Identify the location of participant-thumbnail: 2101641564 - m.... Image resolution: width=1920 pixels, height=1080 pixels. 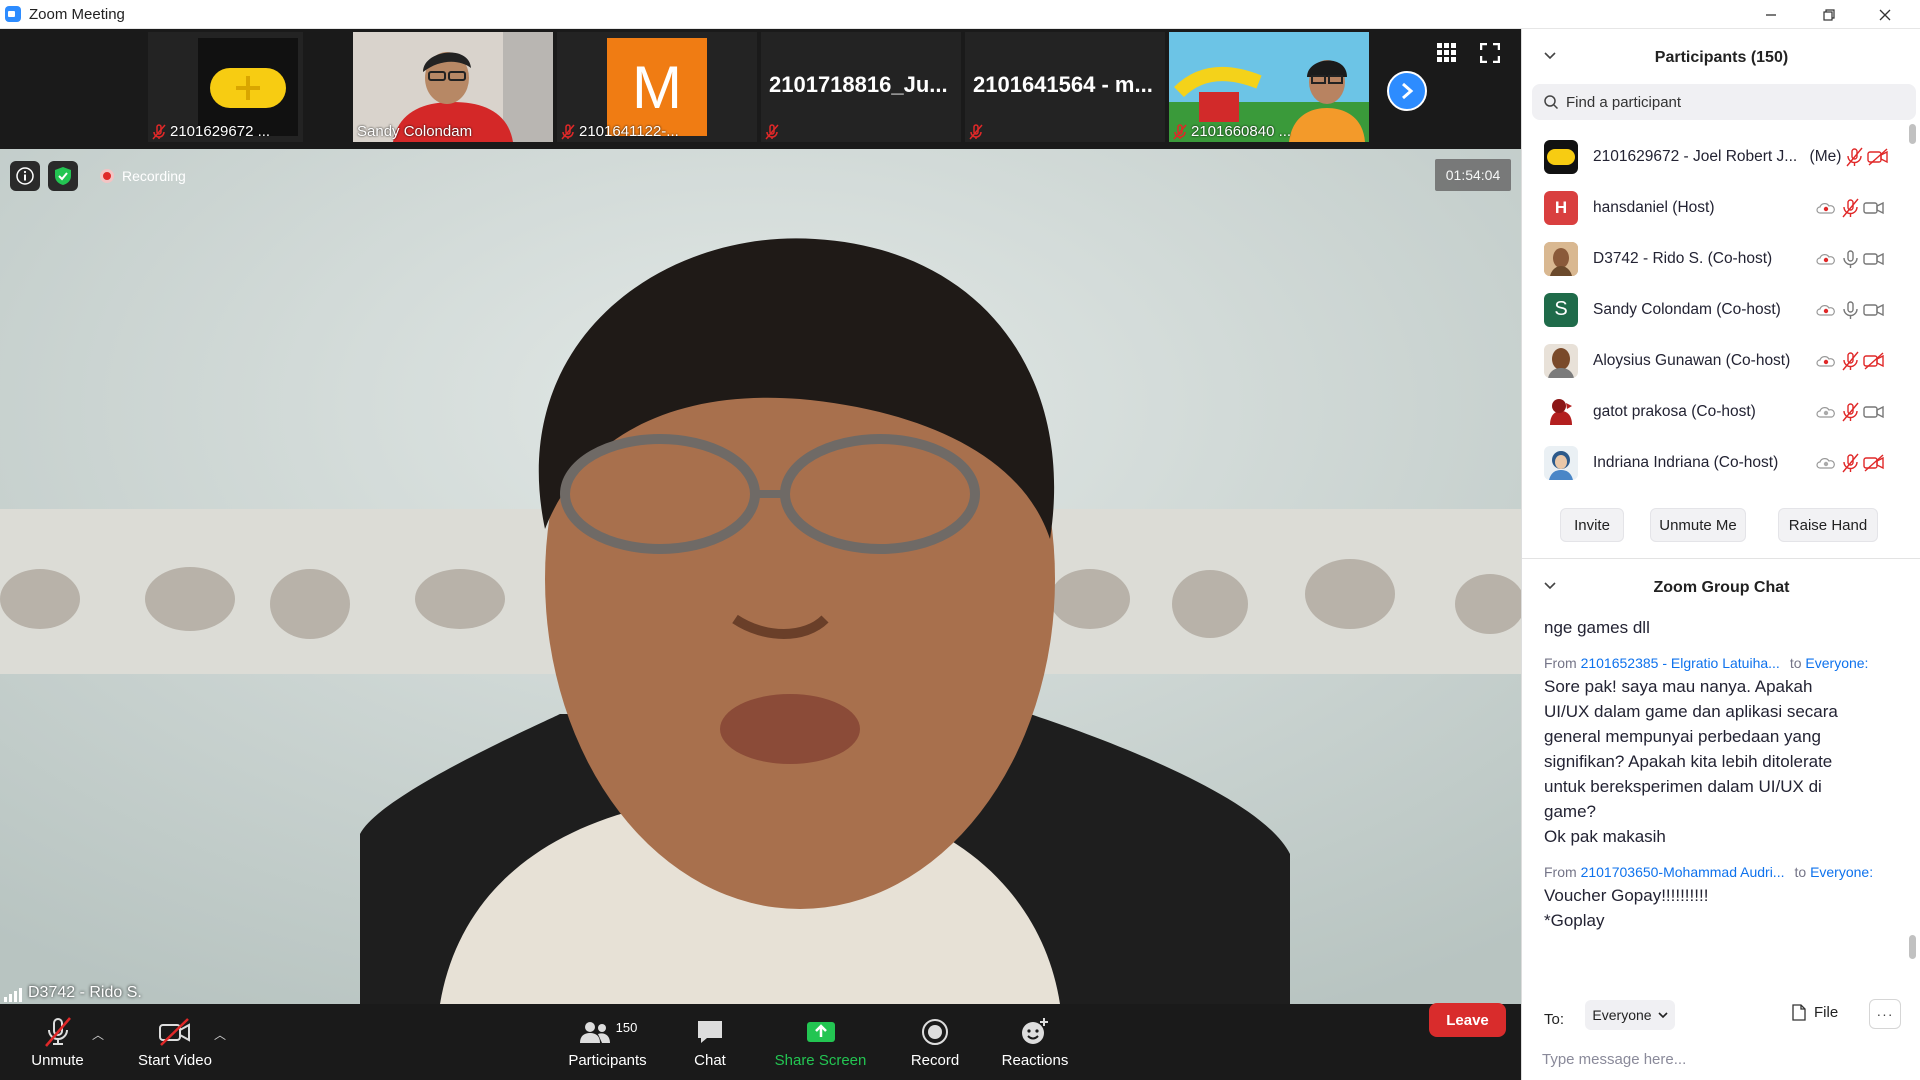
(1065, 87).